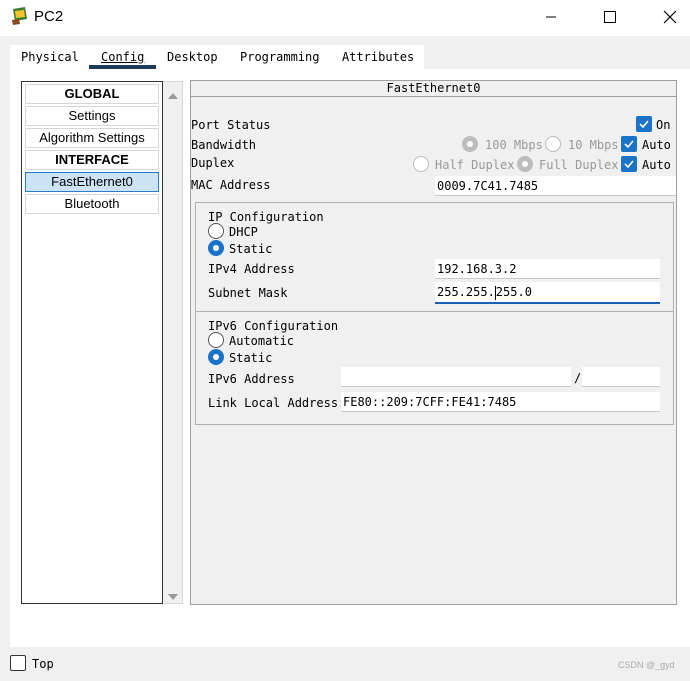 This screenshot has height=681, width=690. What do you see at coordinates (173, 594) in the screenshot?
I see `scroll-down-icon` at bounding box center [173, 594].